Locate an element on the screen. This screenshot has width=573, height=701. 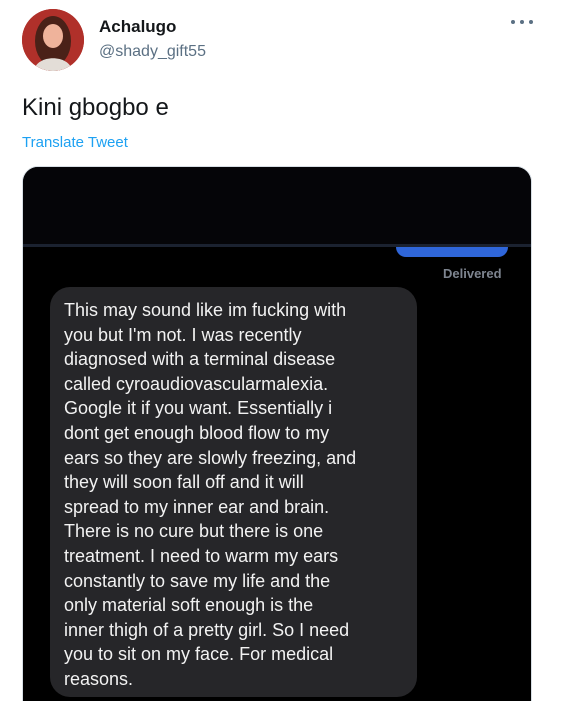
user-handle: @shady_gift55 is located at coordinates (152, 52).